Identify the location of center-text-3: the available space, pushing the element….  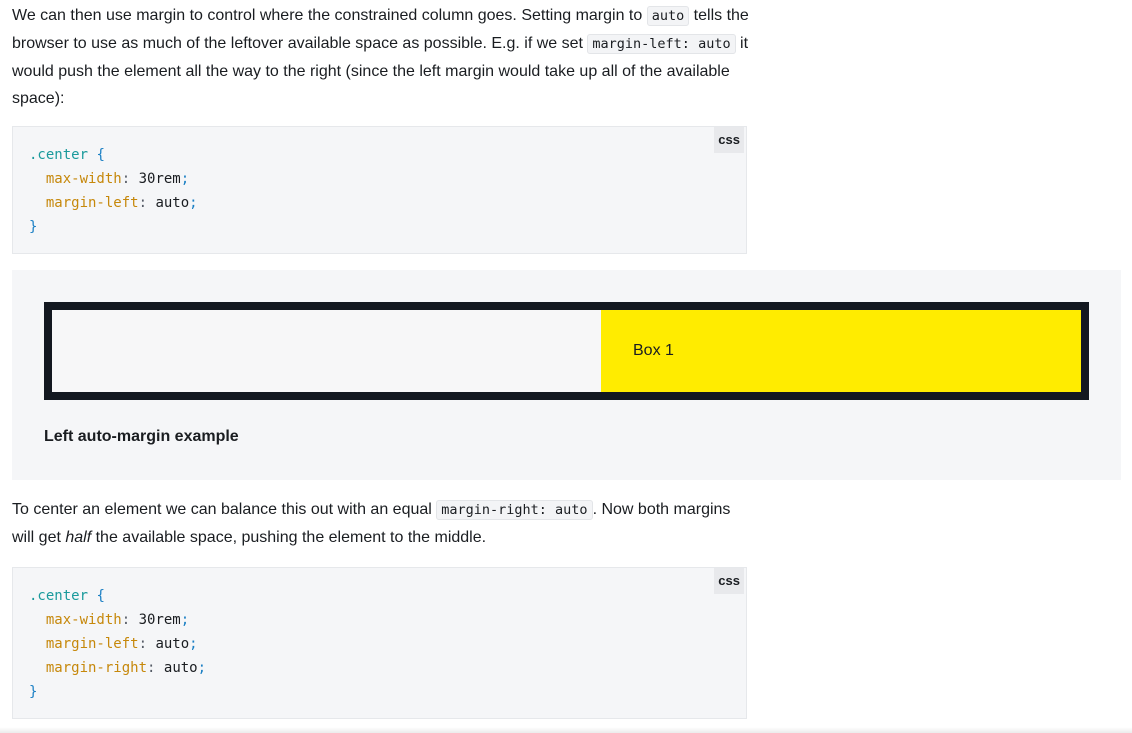
(289, 537).